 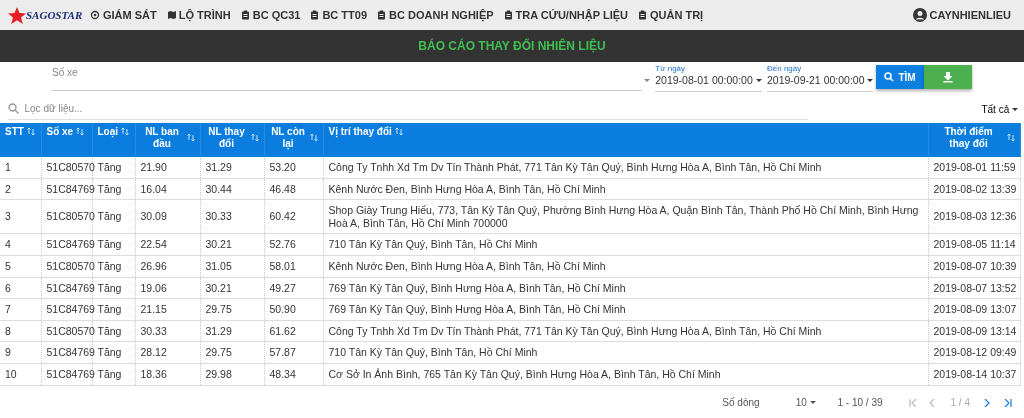 What do you see at coordinates (167, 244) in the screenshot?
I see `table-cell: 22.54` at bounding box center [167, 244].